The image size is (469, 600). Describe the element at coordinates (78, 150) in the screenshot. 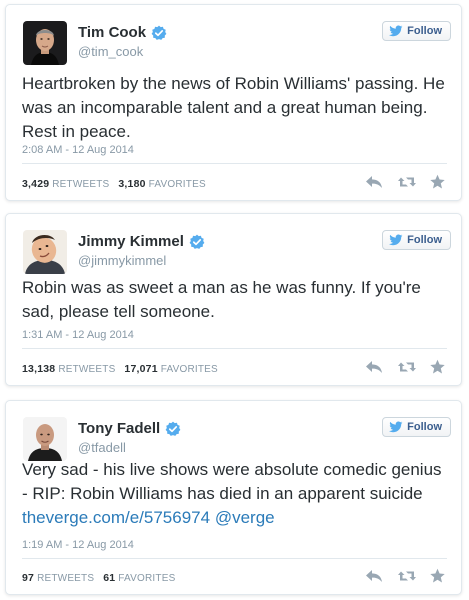

I see `tweet-timestamp: 2:08 AM - 12 Aug 2014` at that location.